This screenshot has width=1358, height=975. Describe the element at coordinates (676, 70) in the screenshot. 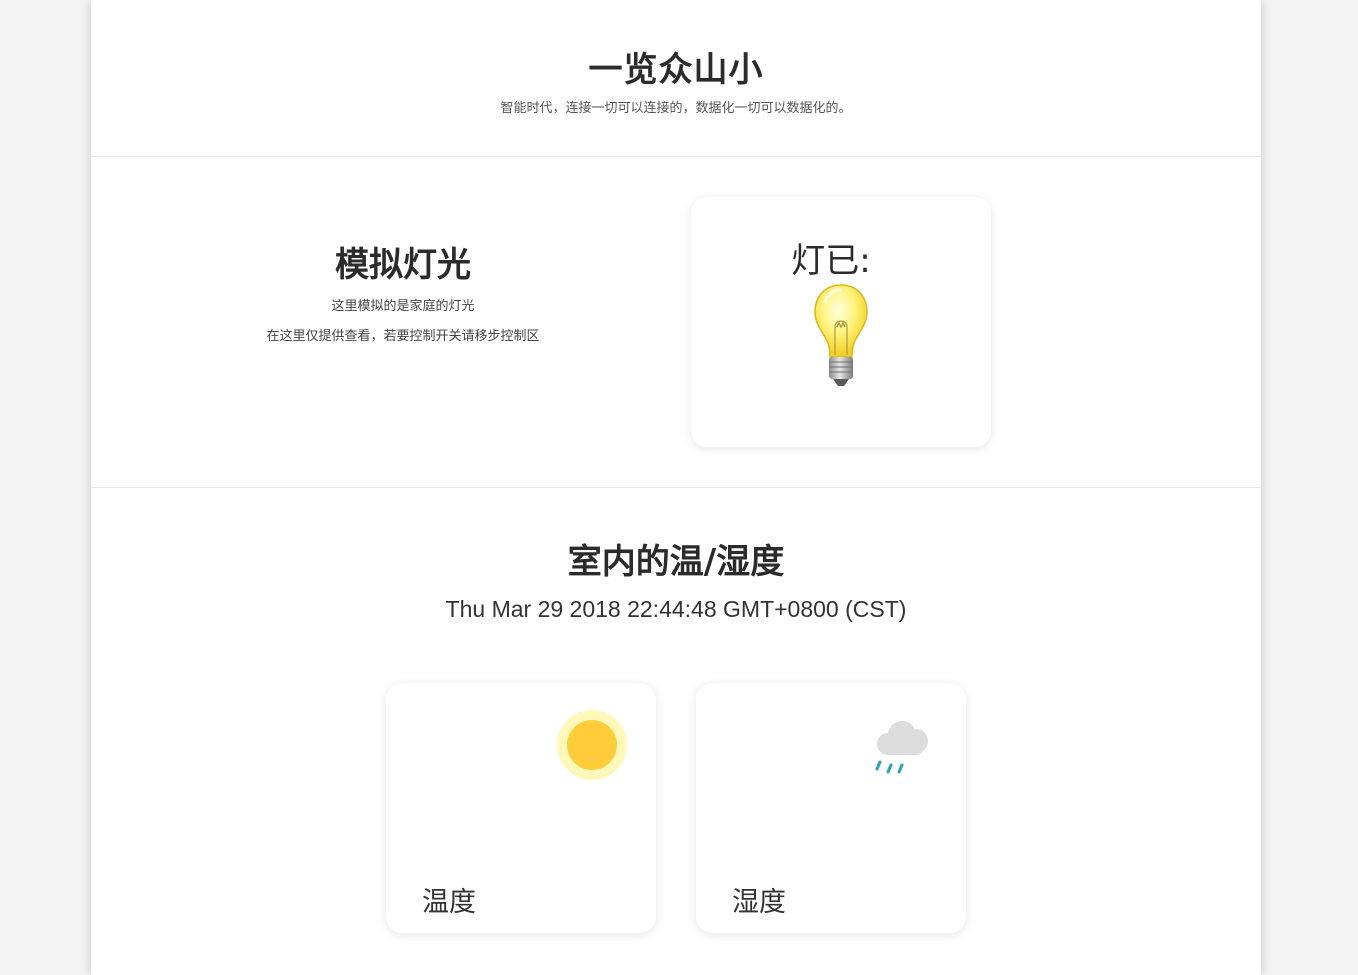

I see `site-title: 一览众山小` at that location.